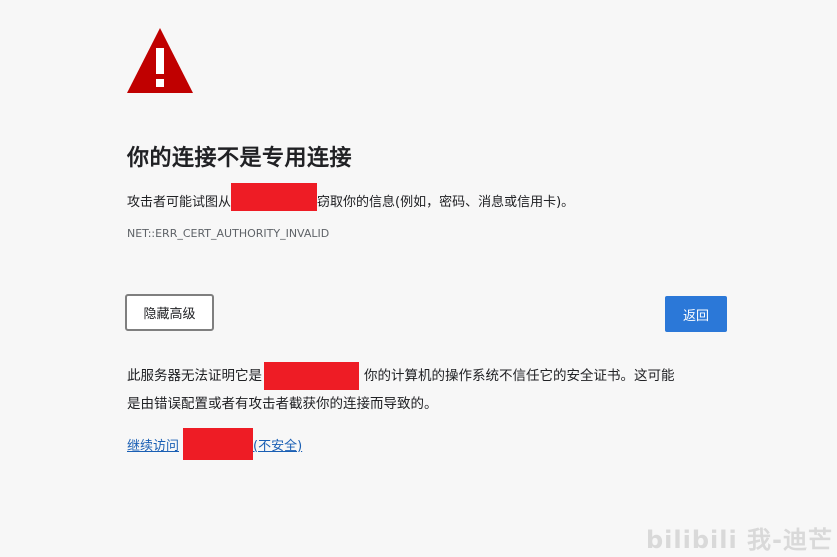  I want to click on explanation-text-after: 你的计算机的操作系统不信任它的安全证书。这可能, so click(519, 376).